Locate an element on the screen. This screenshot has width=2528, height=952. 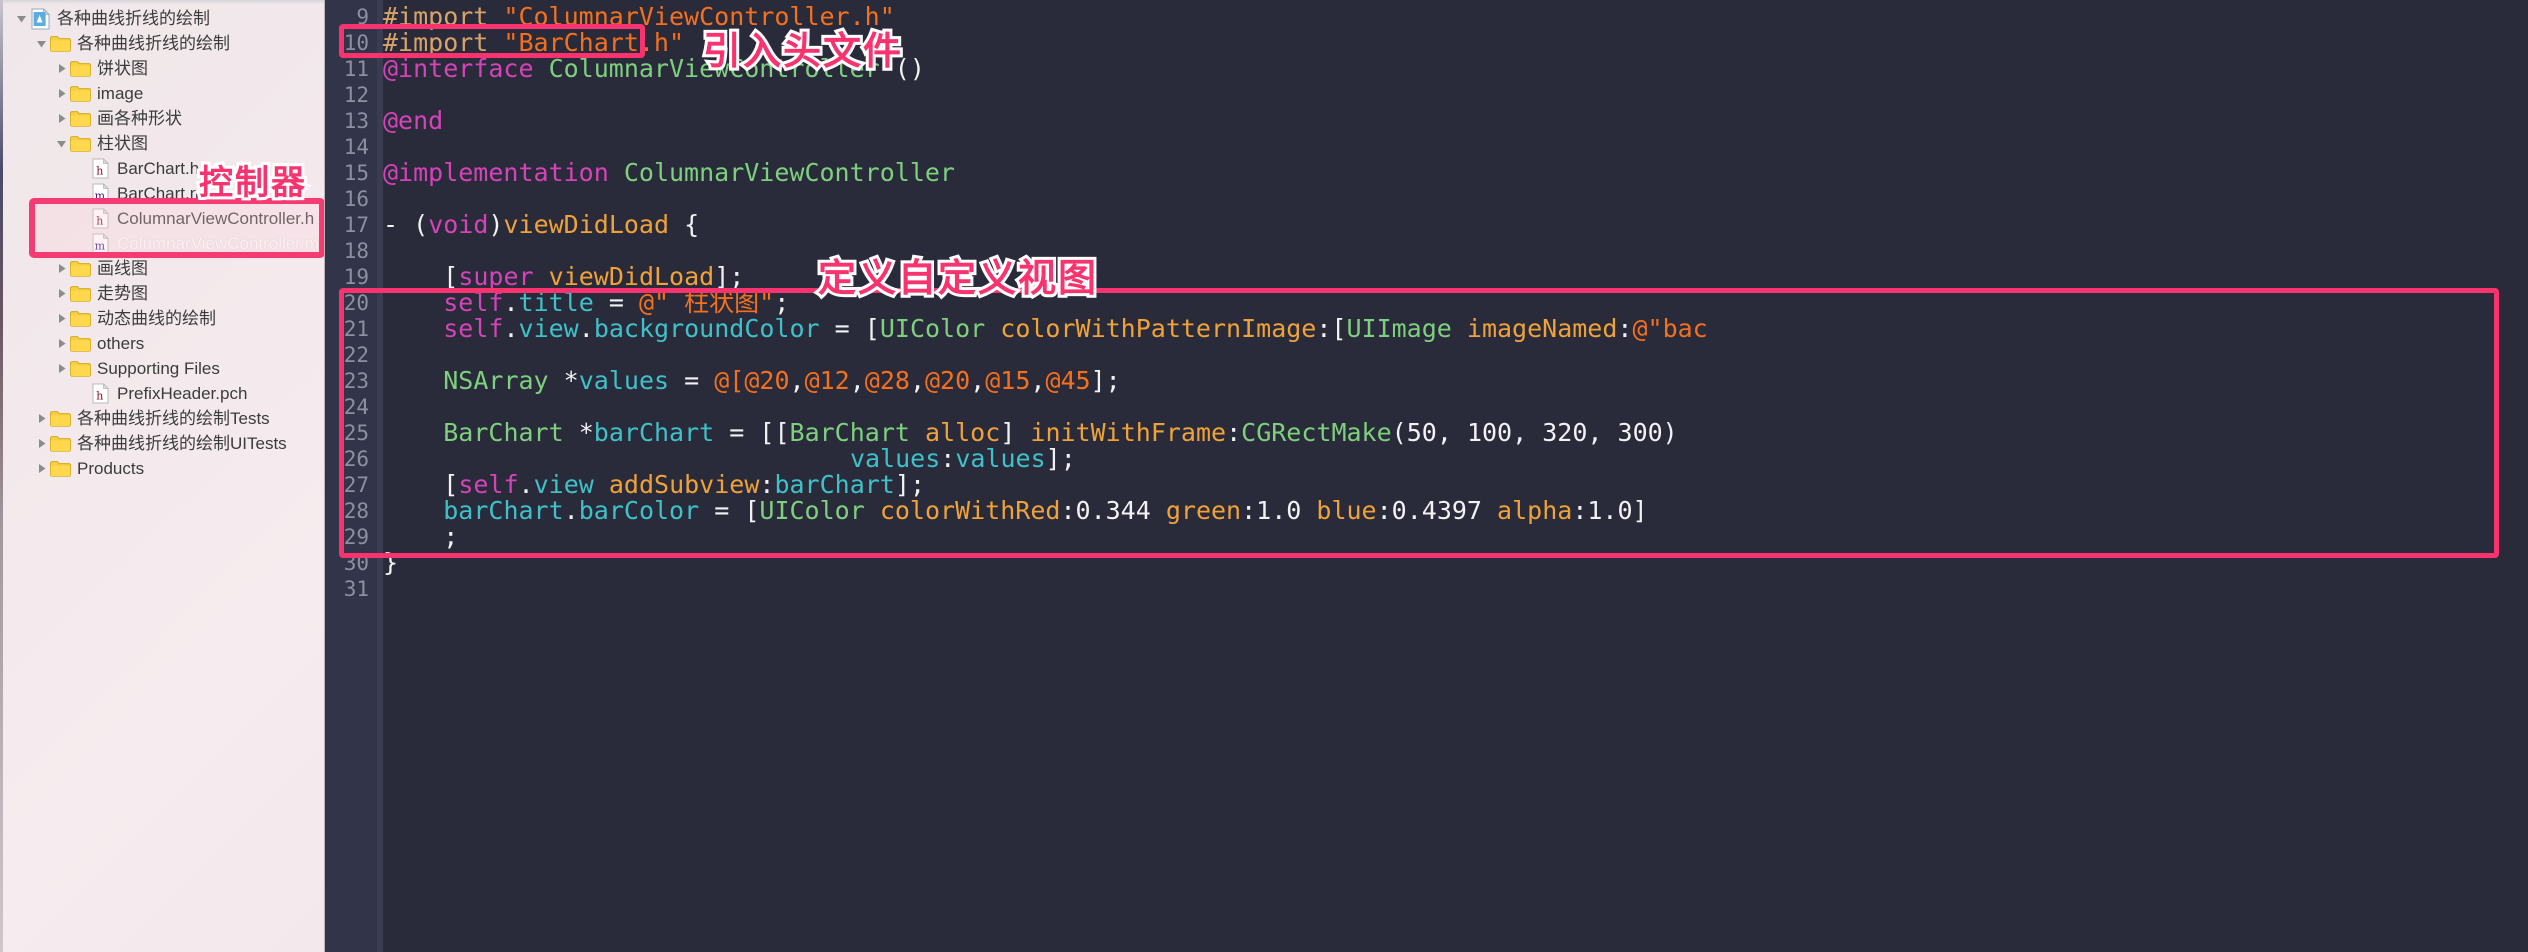
line-number: 11 is located at coordinates (356, 69).